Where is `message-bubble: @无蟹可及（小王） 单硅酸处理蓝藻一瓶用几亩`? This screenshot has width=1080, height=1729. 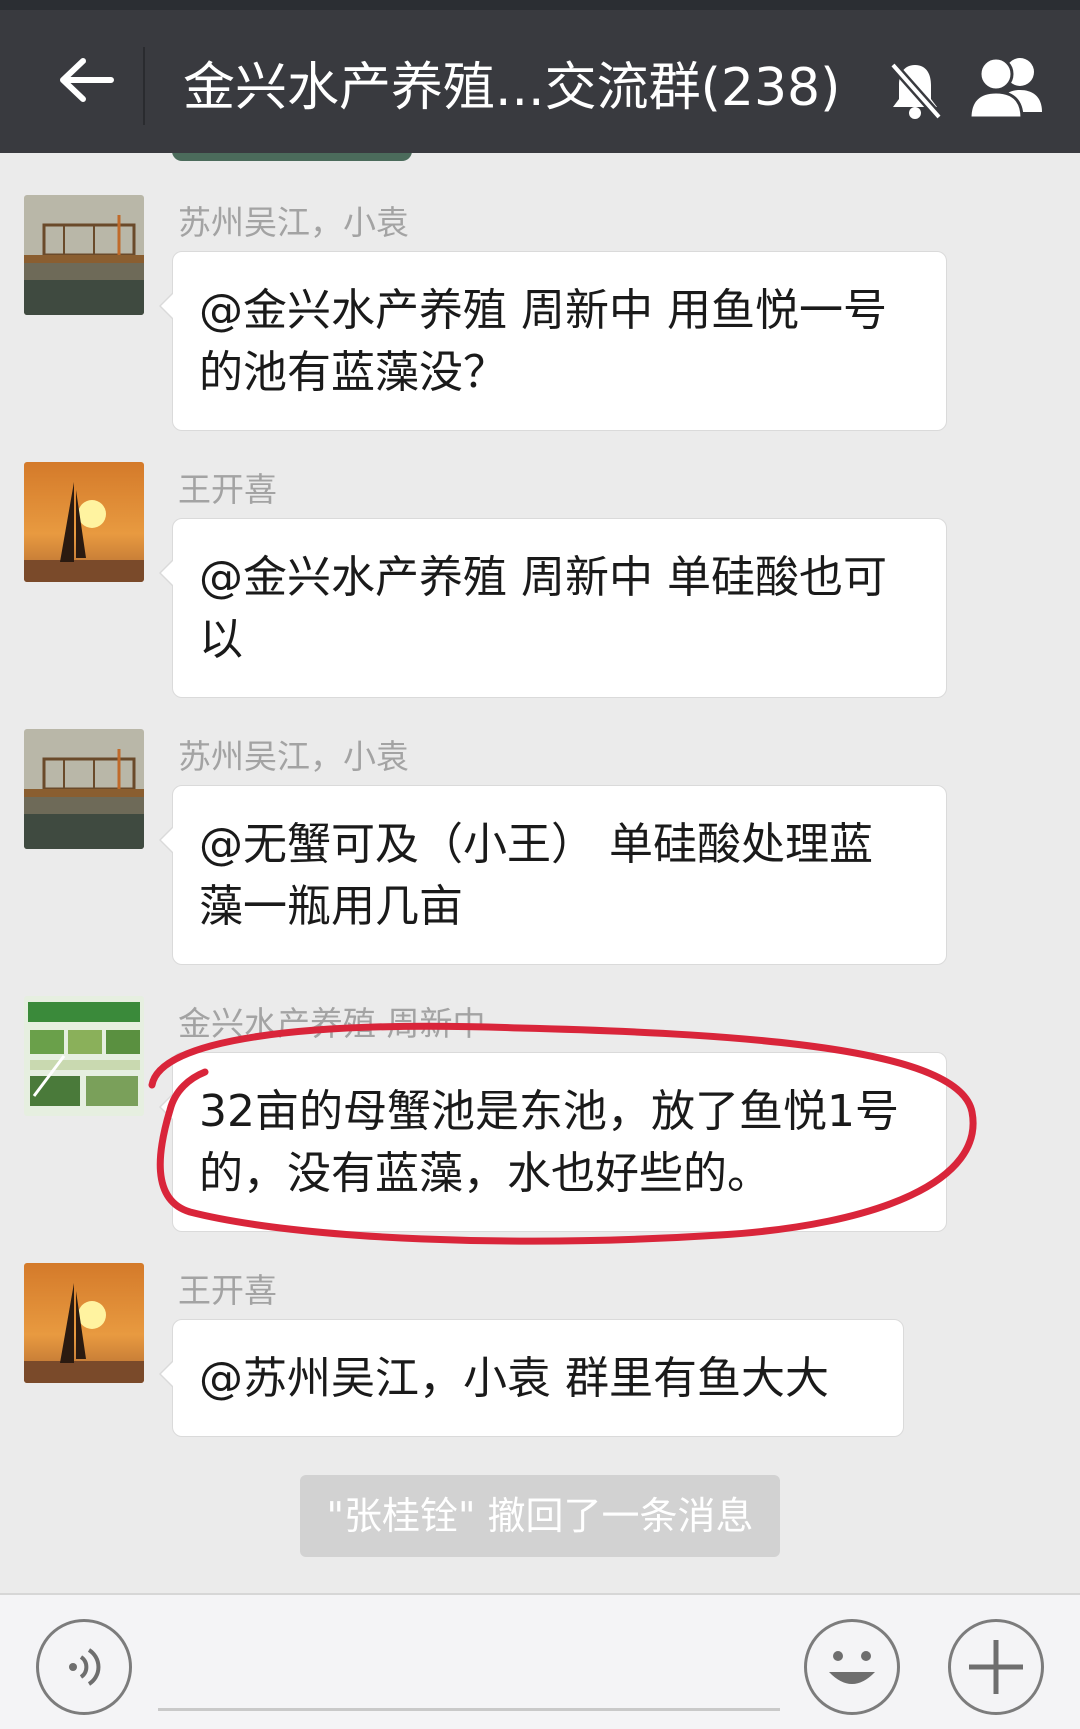
message-bubble: @无蟹可及（小王） 单硅酸处理蓝藻一瓶用几亩 is located at coordinates (553, 875).